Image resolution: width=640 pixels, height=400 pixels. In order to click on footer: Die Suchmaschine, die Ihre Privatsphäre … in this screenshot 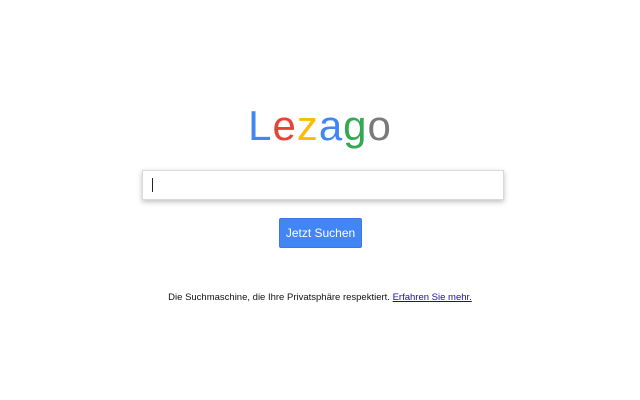, I will do `click(320, 297)`.